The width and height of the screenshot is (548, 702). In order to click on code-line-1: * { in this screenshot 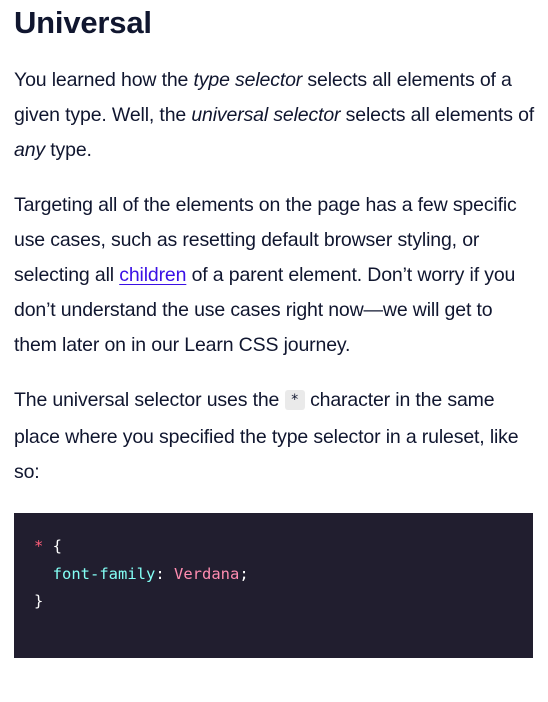, I will do `click(283, 547)`.